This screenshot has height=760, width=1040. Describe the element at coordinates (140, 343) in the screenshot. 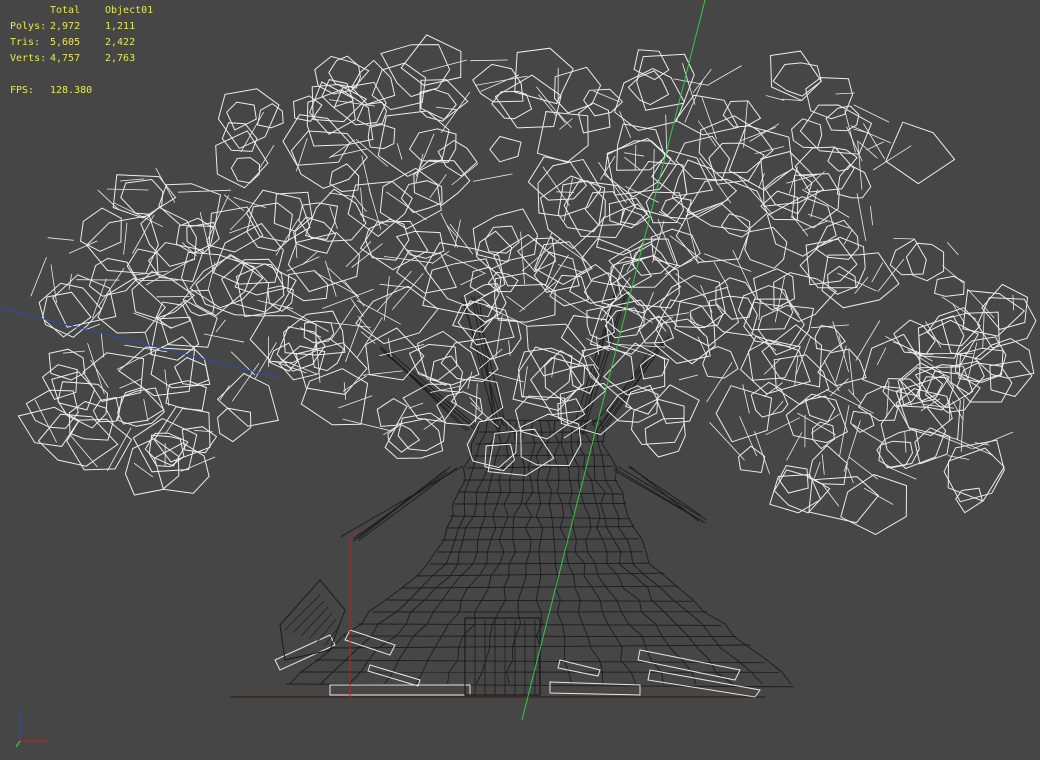

I see `z-axis-line` at that location.